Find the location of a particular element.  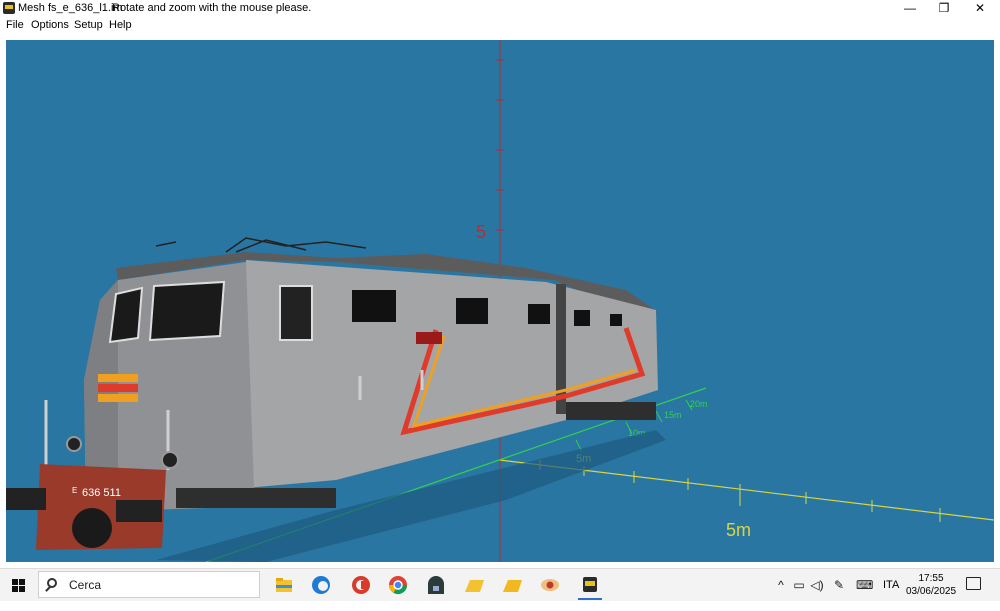

edge-icon is located at coordinates (321, 585).